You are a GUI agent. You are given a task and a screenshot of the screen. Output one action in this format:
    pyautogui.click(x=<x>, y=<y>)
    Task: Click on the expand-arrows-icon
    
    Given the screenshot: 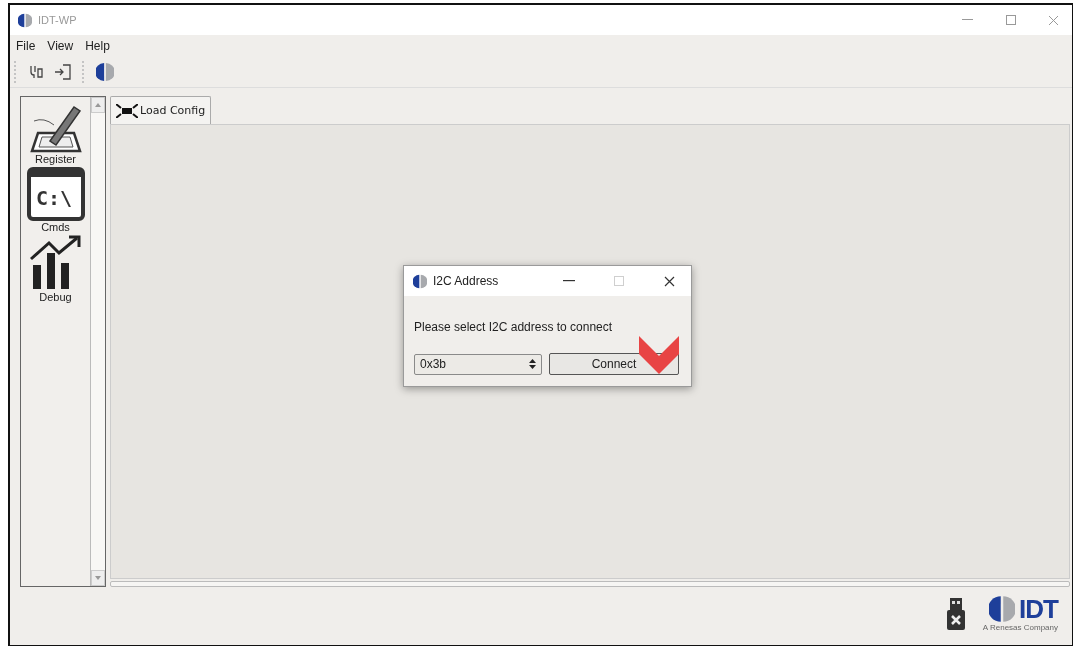 What is the action you would take?
    pyautogui.click(x=127, y=110)
    